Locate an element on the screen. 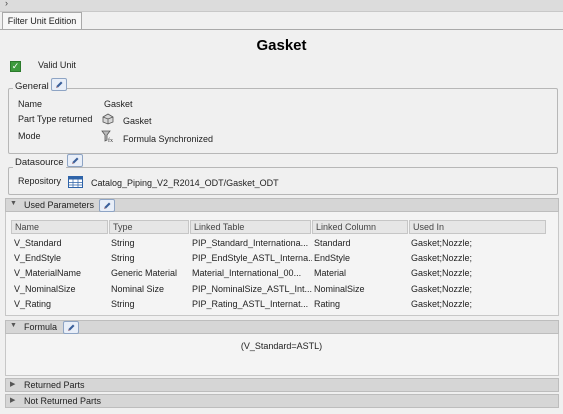  datasource-legend: Datasource is located at coordinates (39, 162).